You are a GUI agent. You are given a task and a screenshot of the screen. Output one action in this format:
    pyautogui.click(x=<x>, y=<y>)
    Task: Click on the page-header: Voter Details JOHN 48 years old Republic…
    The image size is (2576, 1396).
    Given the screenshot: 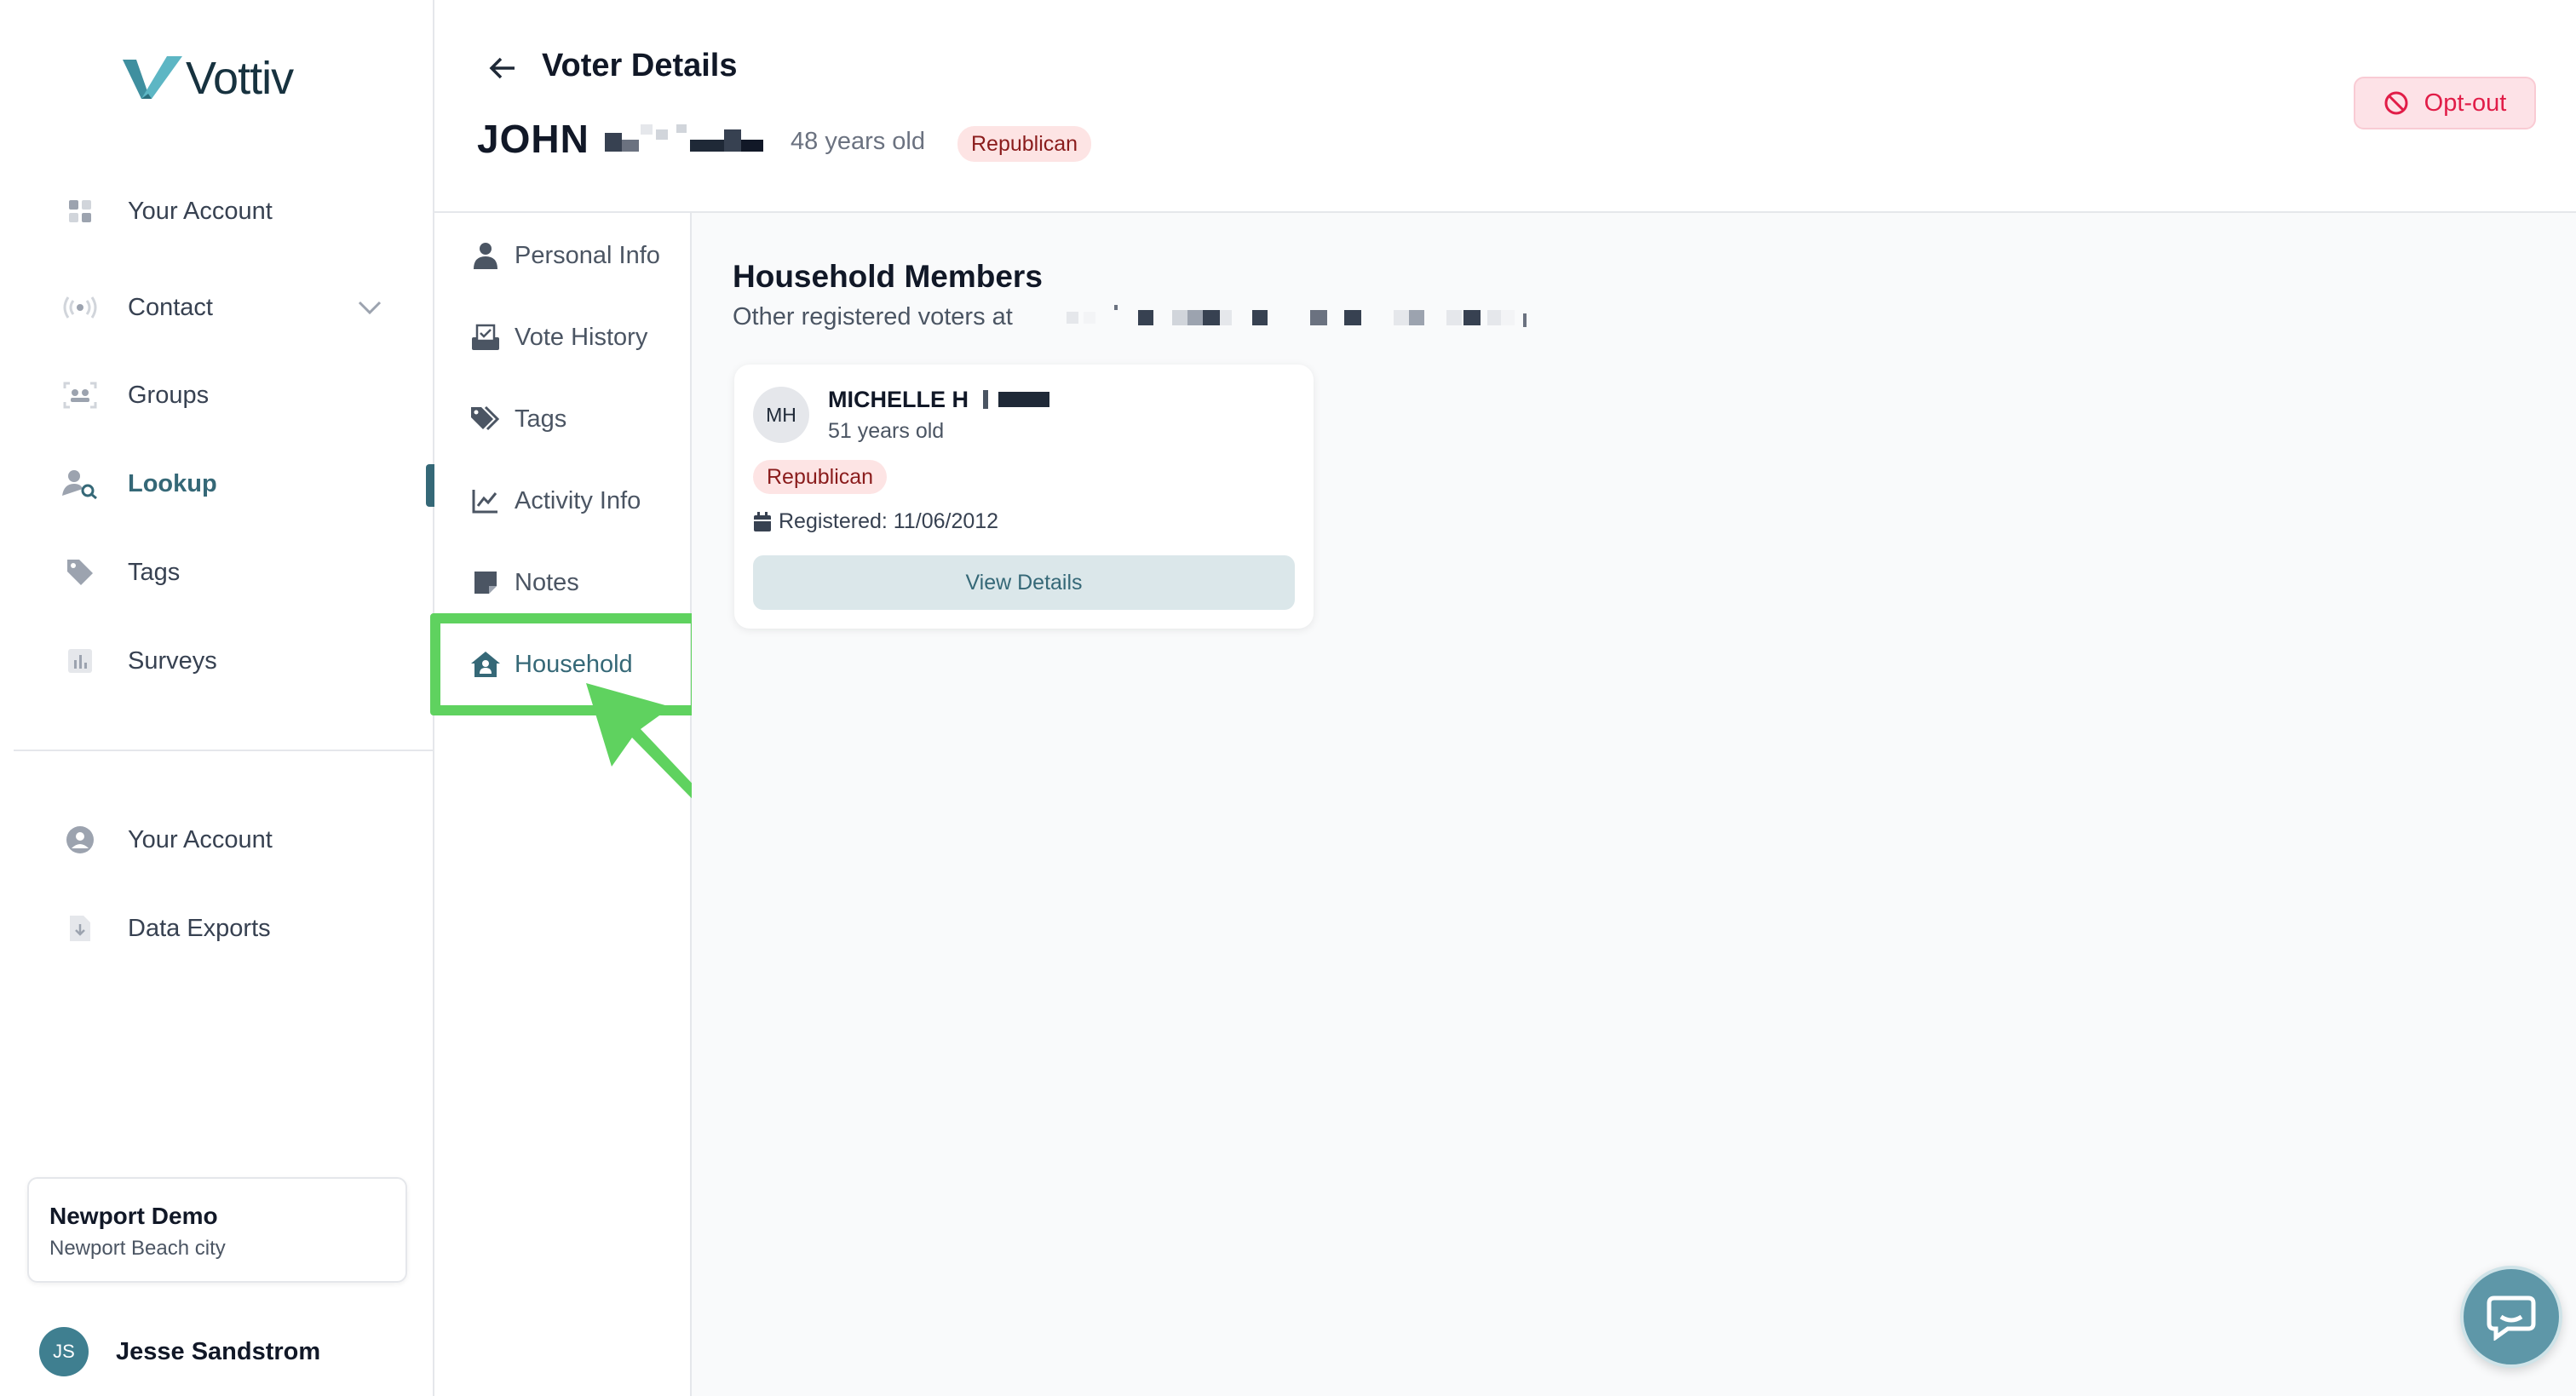 What is the action you would take?
    pyautogui.click(x=1505, y=106)
    